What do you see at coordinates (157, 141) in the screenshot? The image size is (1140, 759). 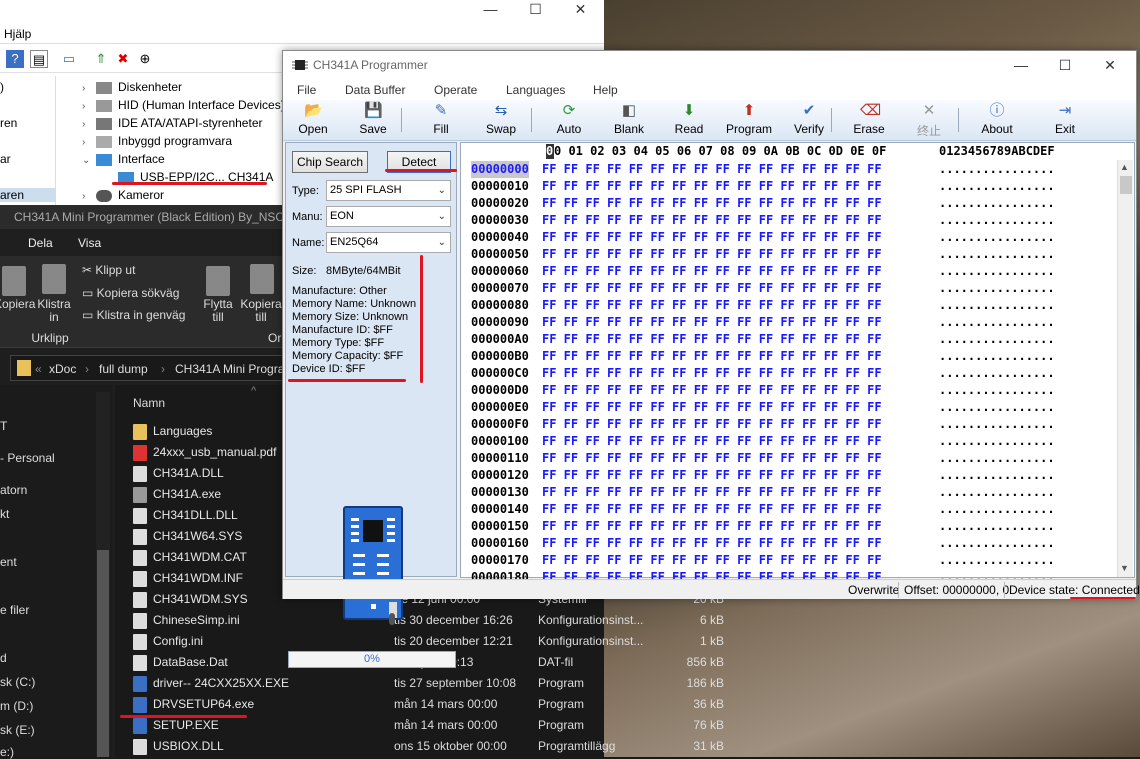 I see `tree-item: › Inbyggd programvara` at bounding box center [157, 141].